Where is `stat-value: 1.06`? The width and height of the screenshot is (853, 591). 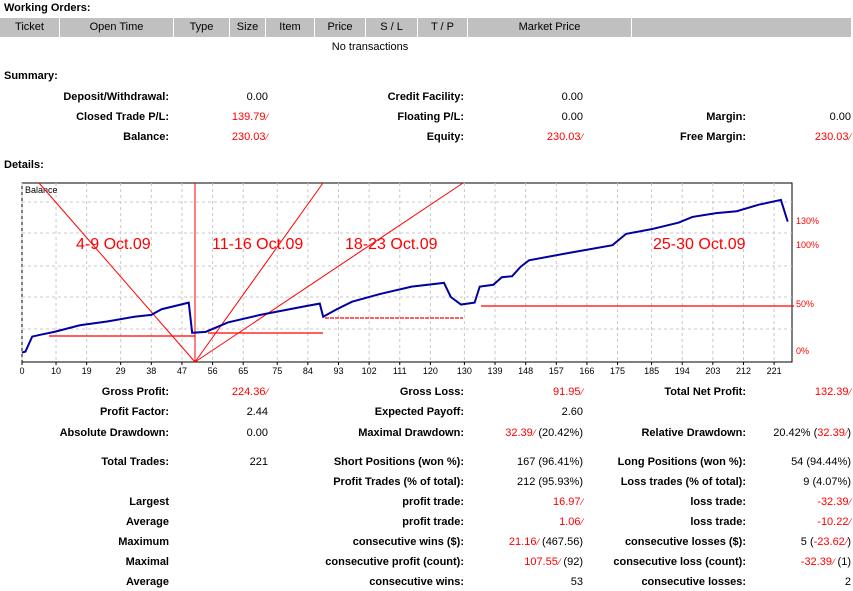
stat-value: 1.06 is located at coordinates (524, 522).